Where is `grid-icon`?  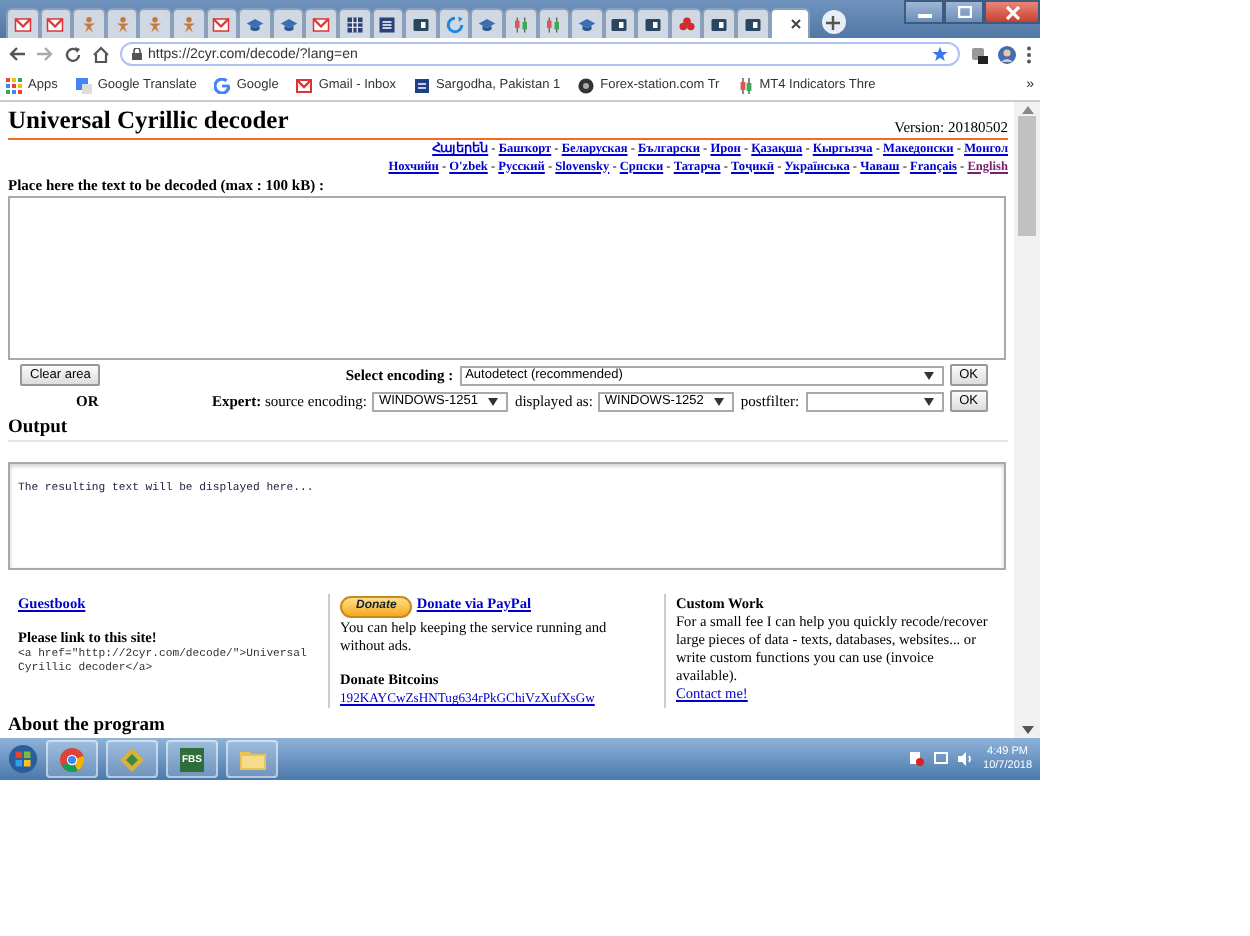 grid-icon is located at coordinates (354, 24).